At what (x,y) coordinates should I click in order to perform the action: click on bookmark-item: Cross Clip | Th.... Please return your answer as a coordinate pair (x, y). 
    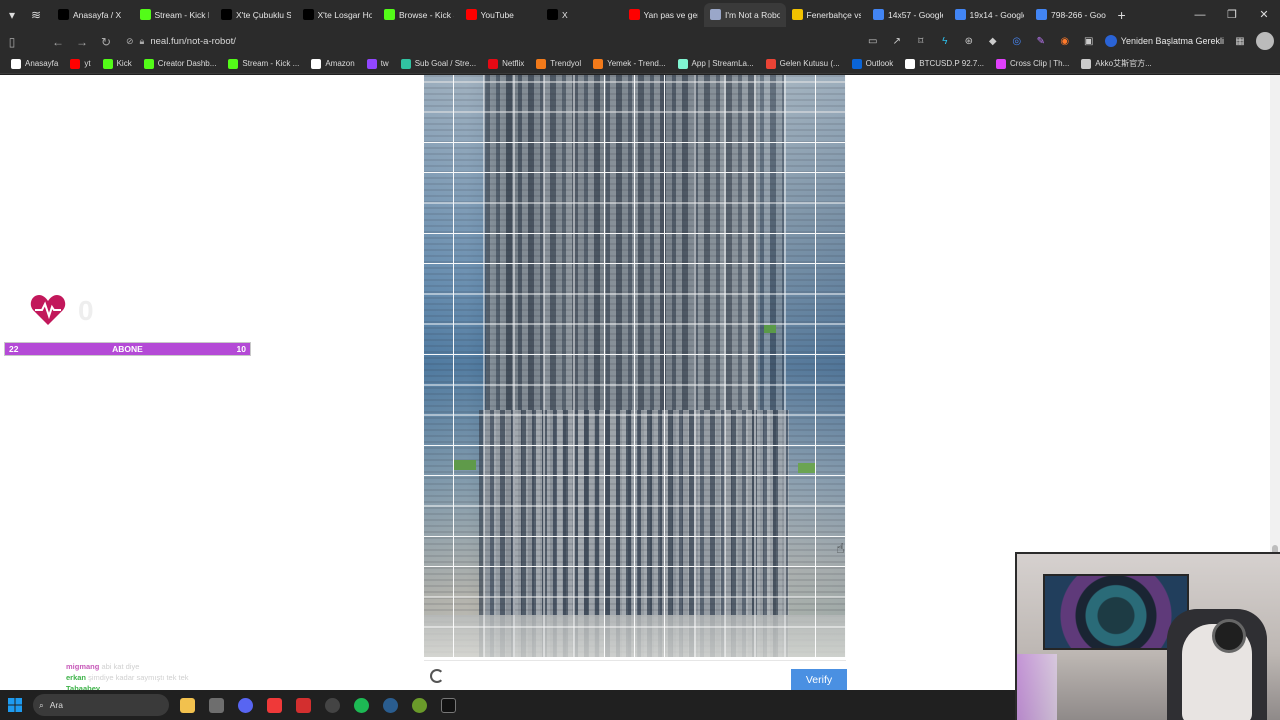
    Looking at the image, I should click on (1032, 63).